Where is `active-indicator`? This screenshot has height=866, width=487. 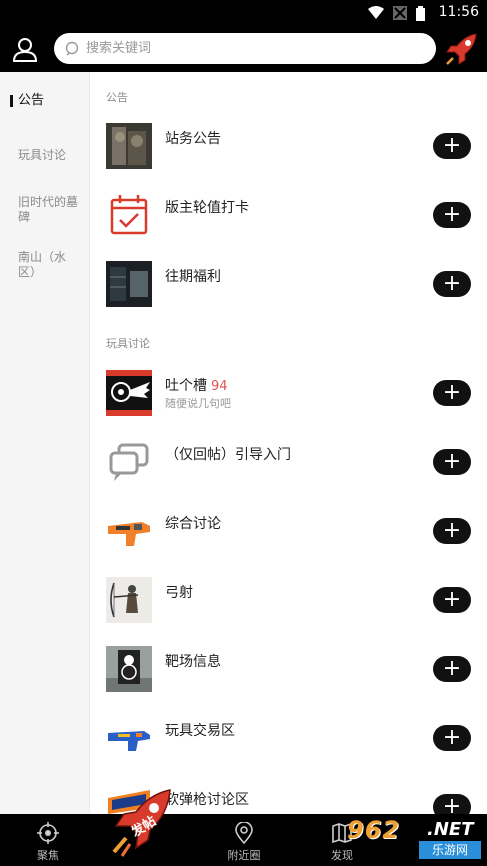
active-indicator is located at coordinates (11, 101).